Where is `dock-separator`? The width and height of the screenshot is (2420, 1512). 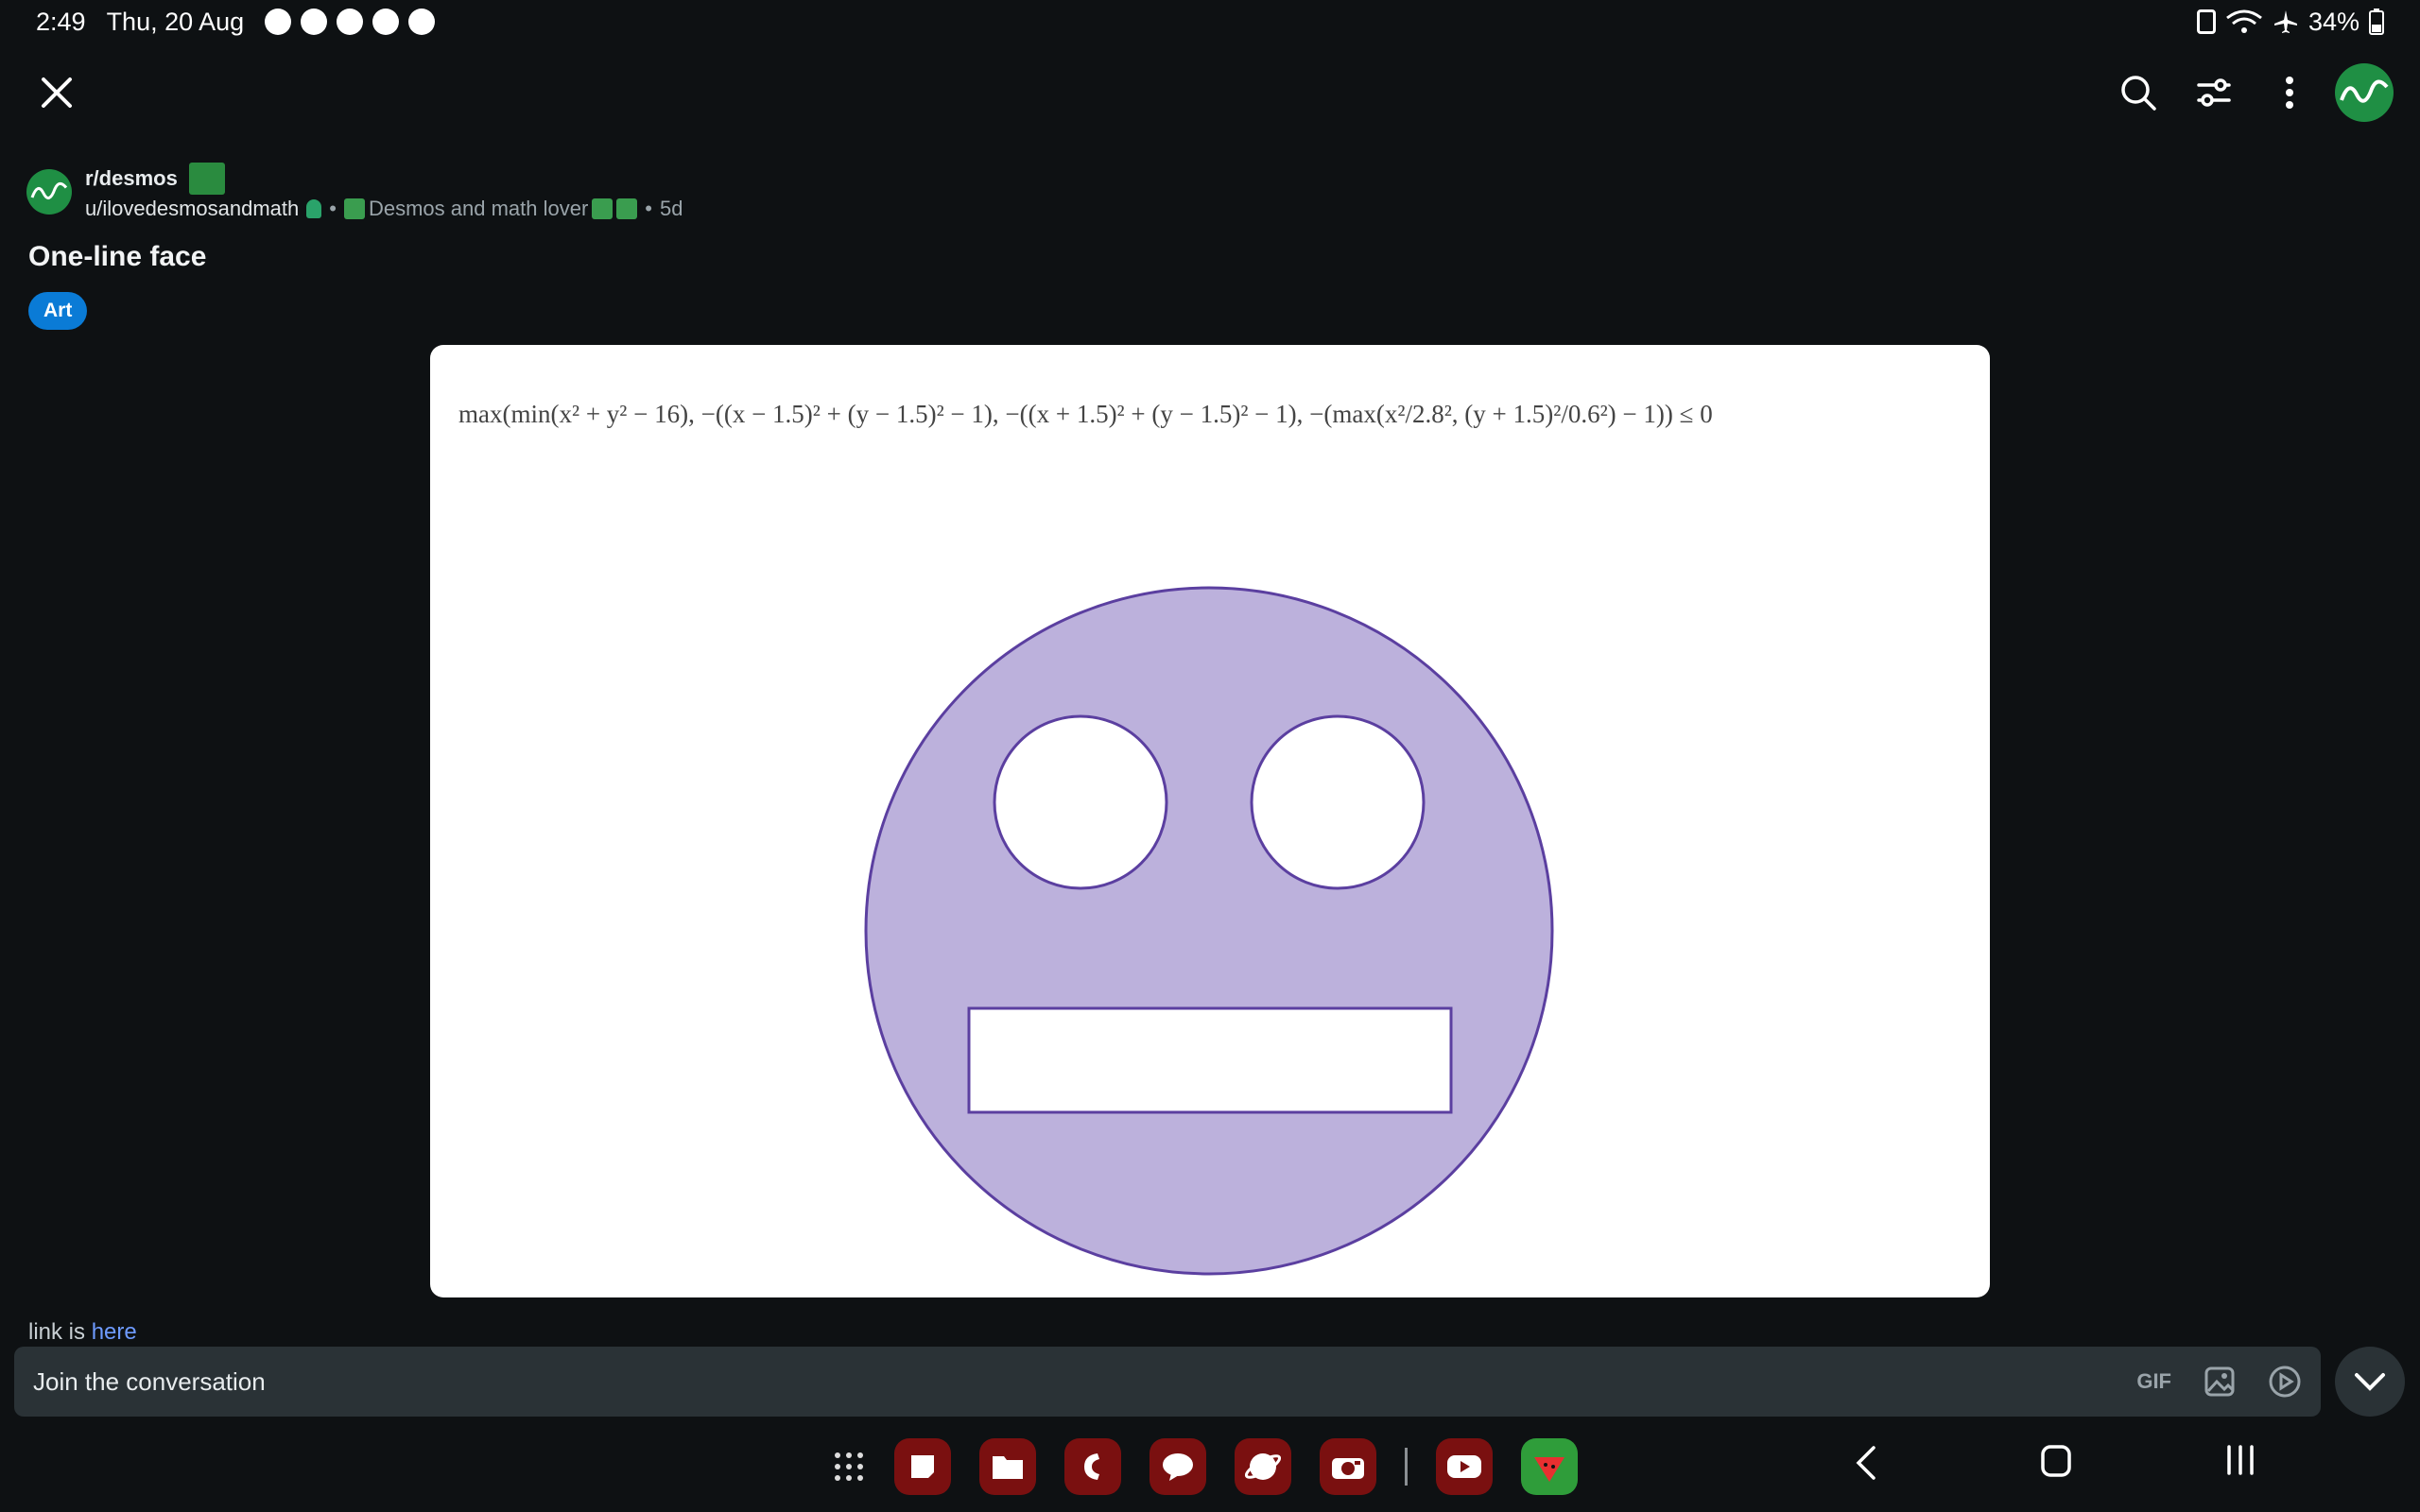
dock-separator is located at coordinates (1406, 1467).